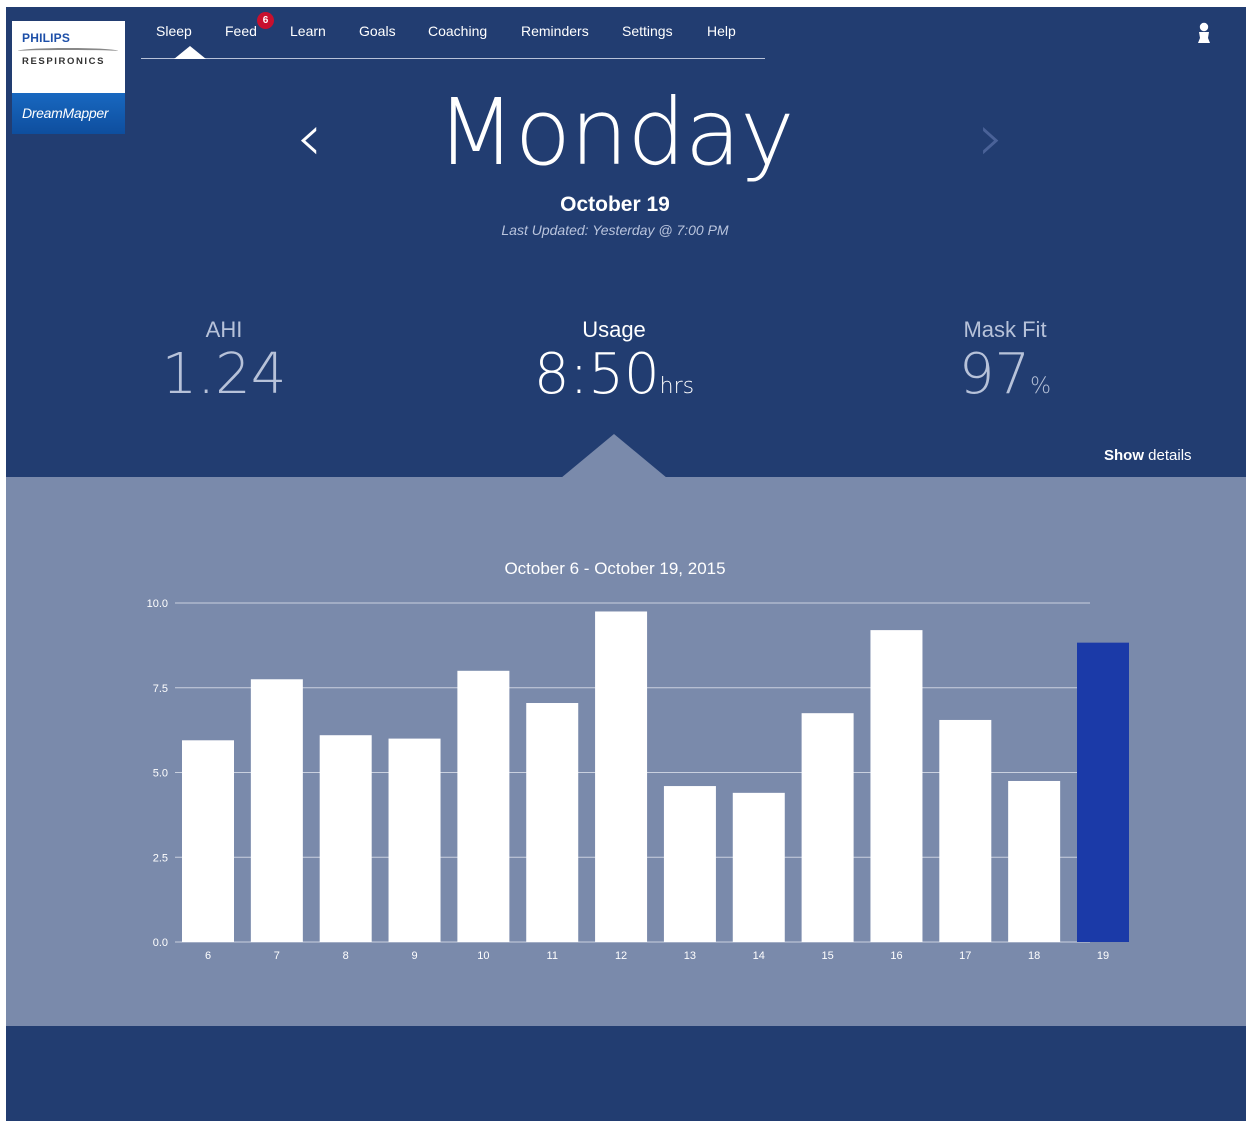 The image size is (1252, 1121). Describe the element at coordinates (457, 31) in the screenshot. I see `nav-item-coaching: Coaching` at that location.